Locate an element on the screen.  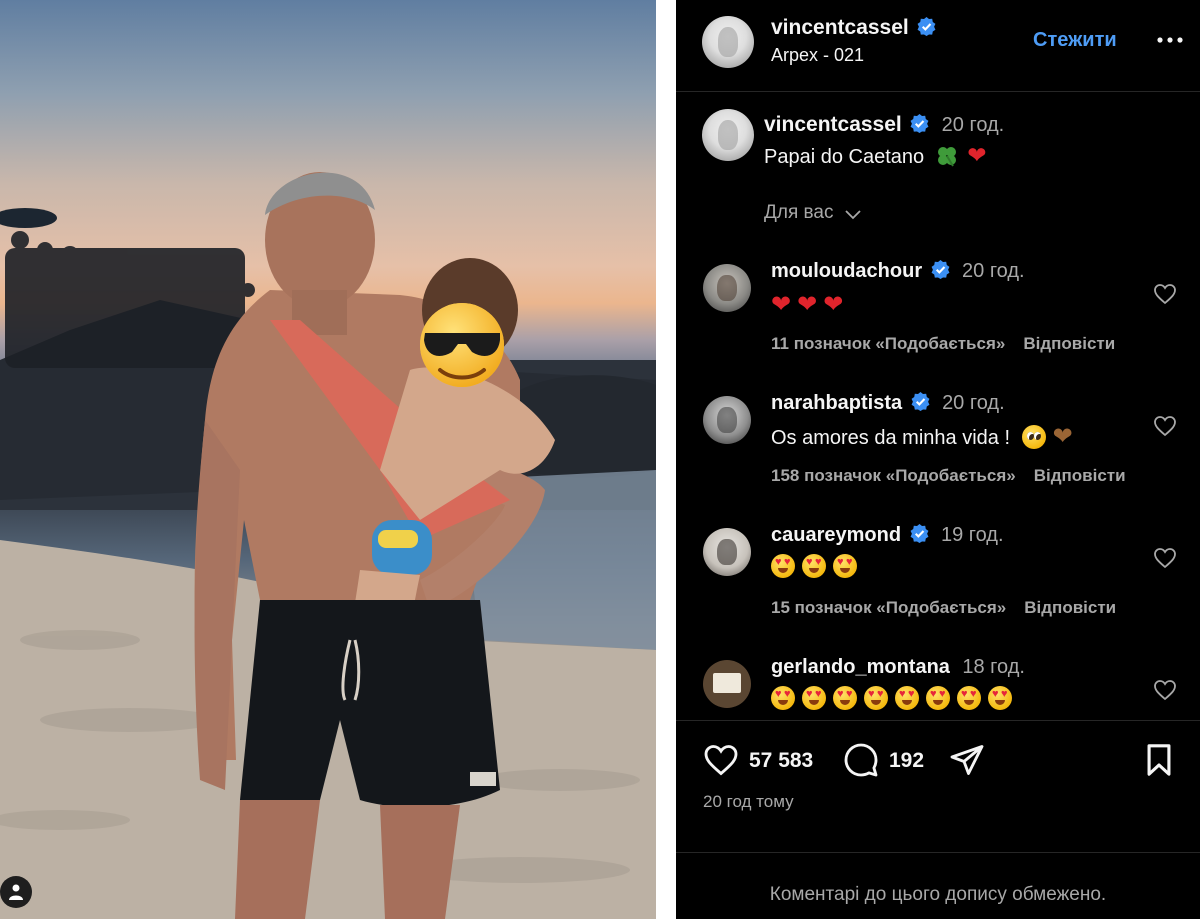
caption: Papai do Caetano ❤ is located at coordinates (878, 155).